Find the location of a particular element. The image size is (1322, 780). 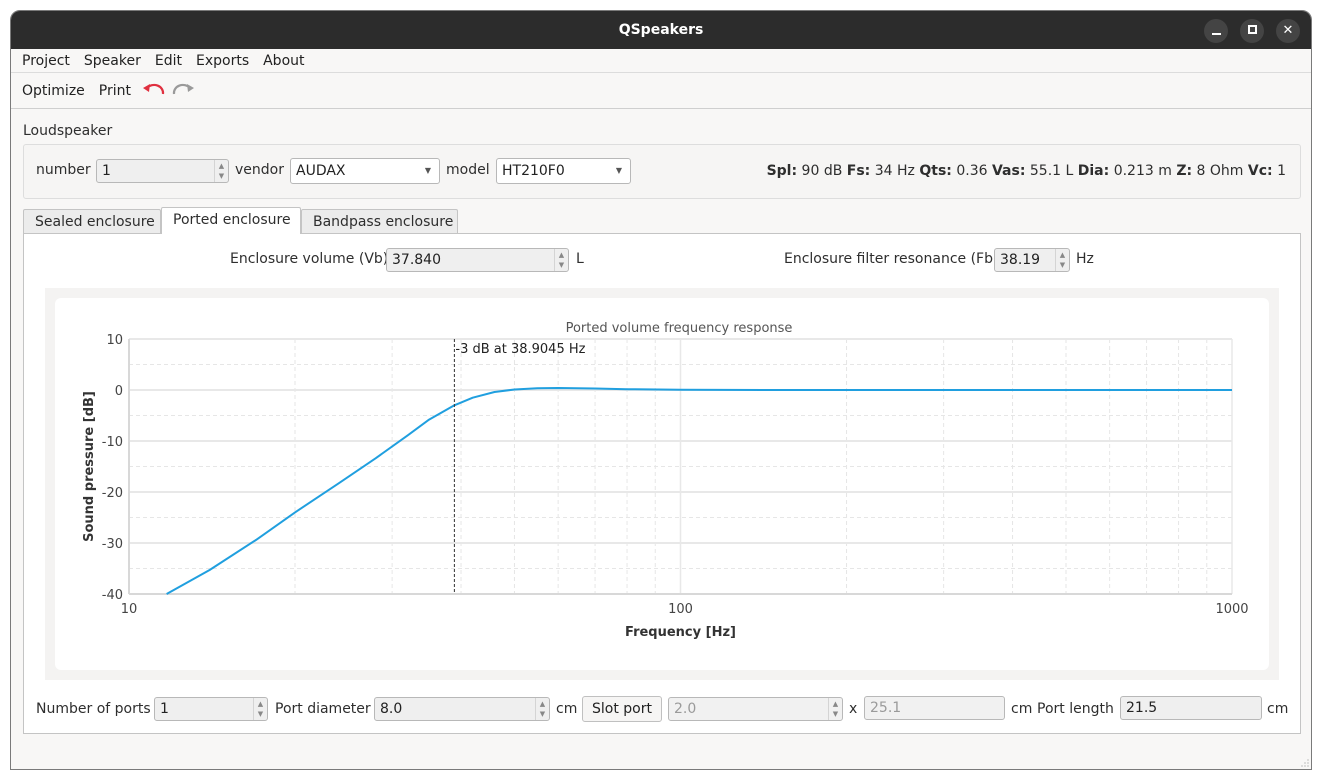

param-key: Vc: is located at coordinates (1260, 171).